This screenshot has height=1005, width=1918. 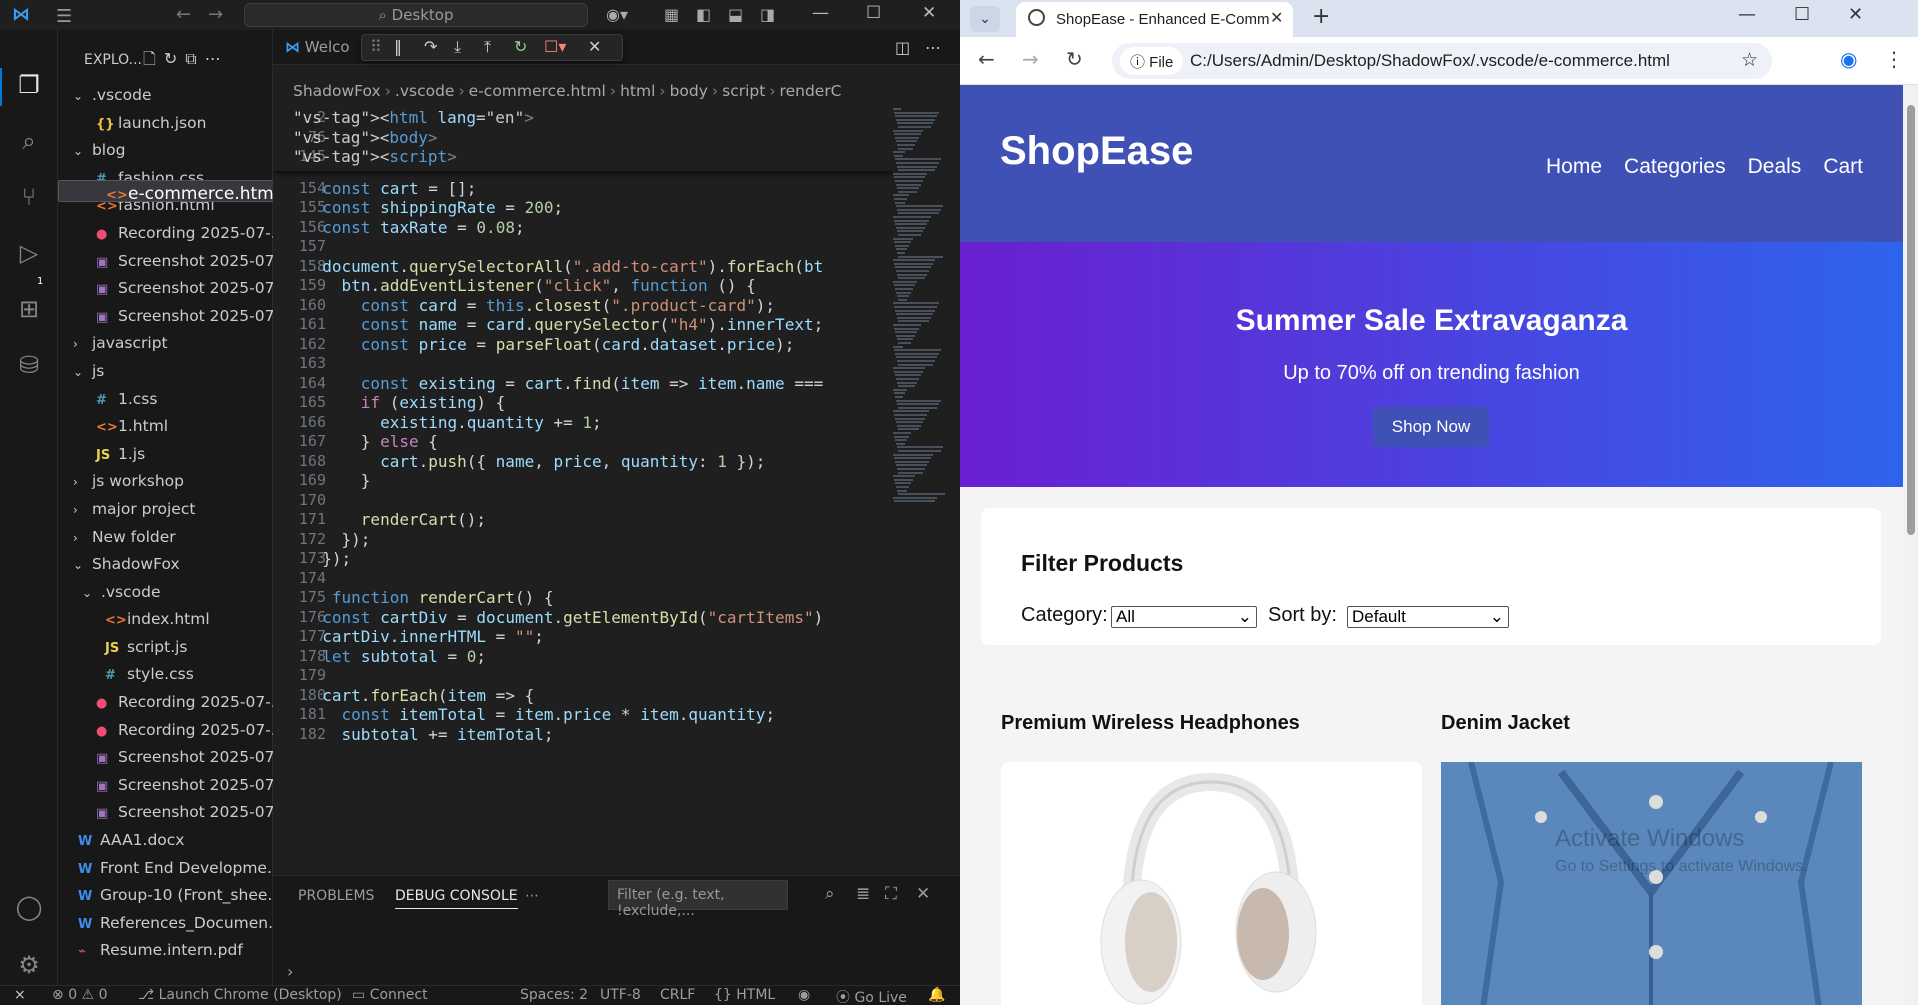 I want to click on menu-icon: ☰, so click(x=64, y=16).